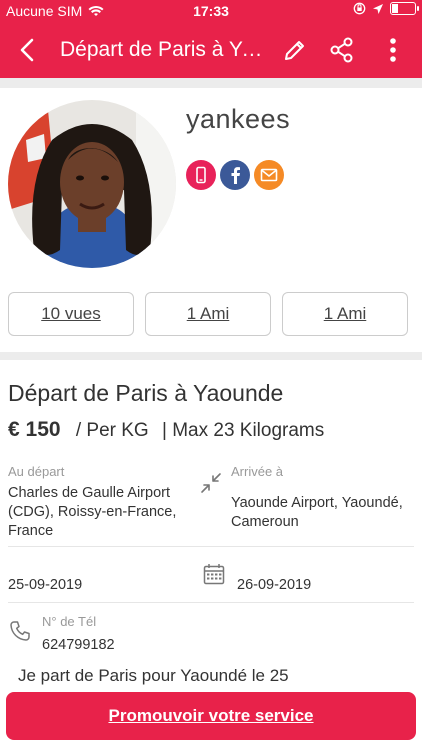 This screenshot has height=750, width=422. Describe the element at coordinates (257, 471) in the screenshot. I see `arrival-label: Arrivée à` at that location.